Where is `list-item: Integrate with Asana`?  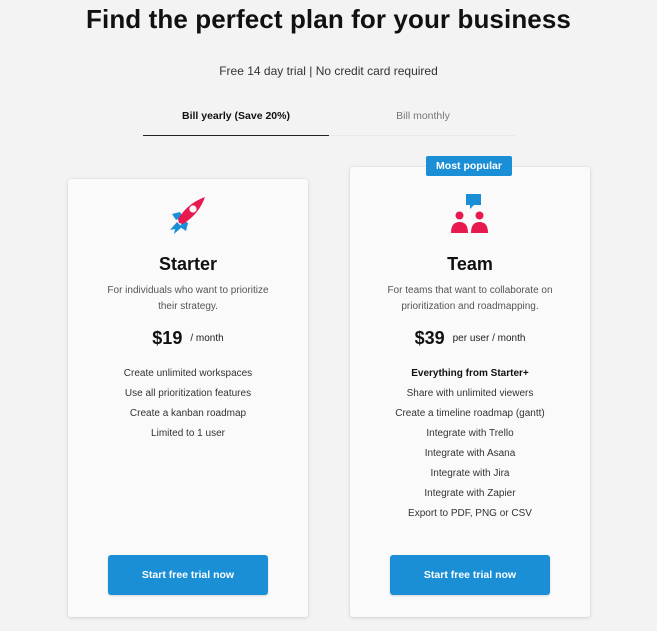
list-item: Integrate with Asana is located at coordinates (470, 453).